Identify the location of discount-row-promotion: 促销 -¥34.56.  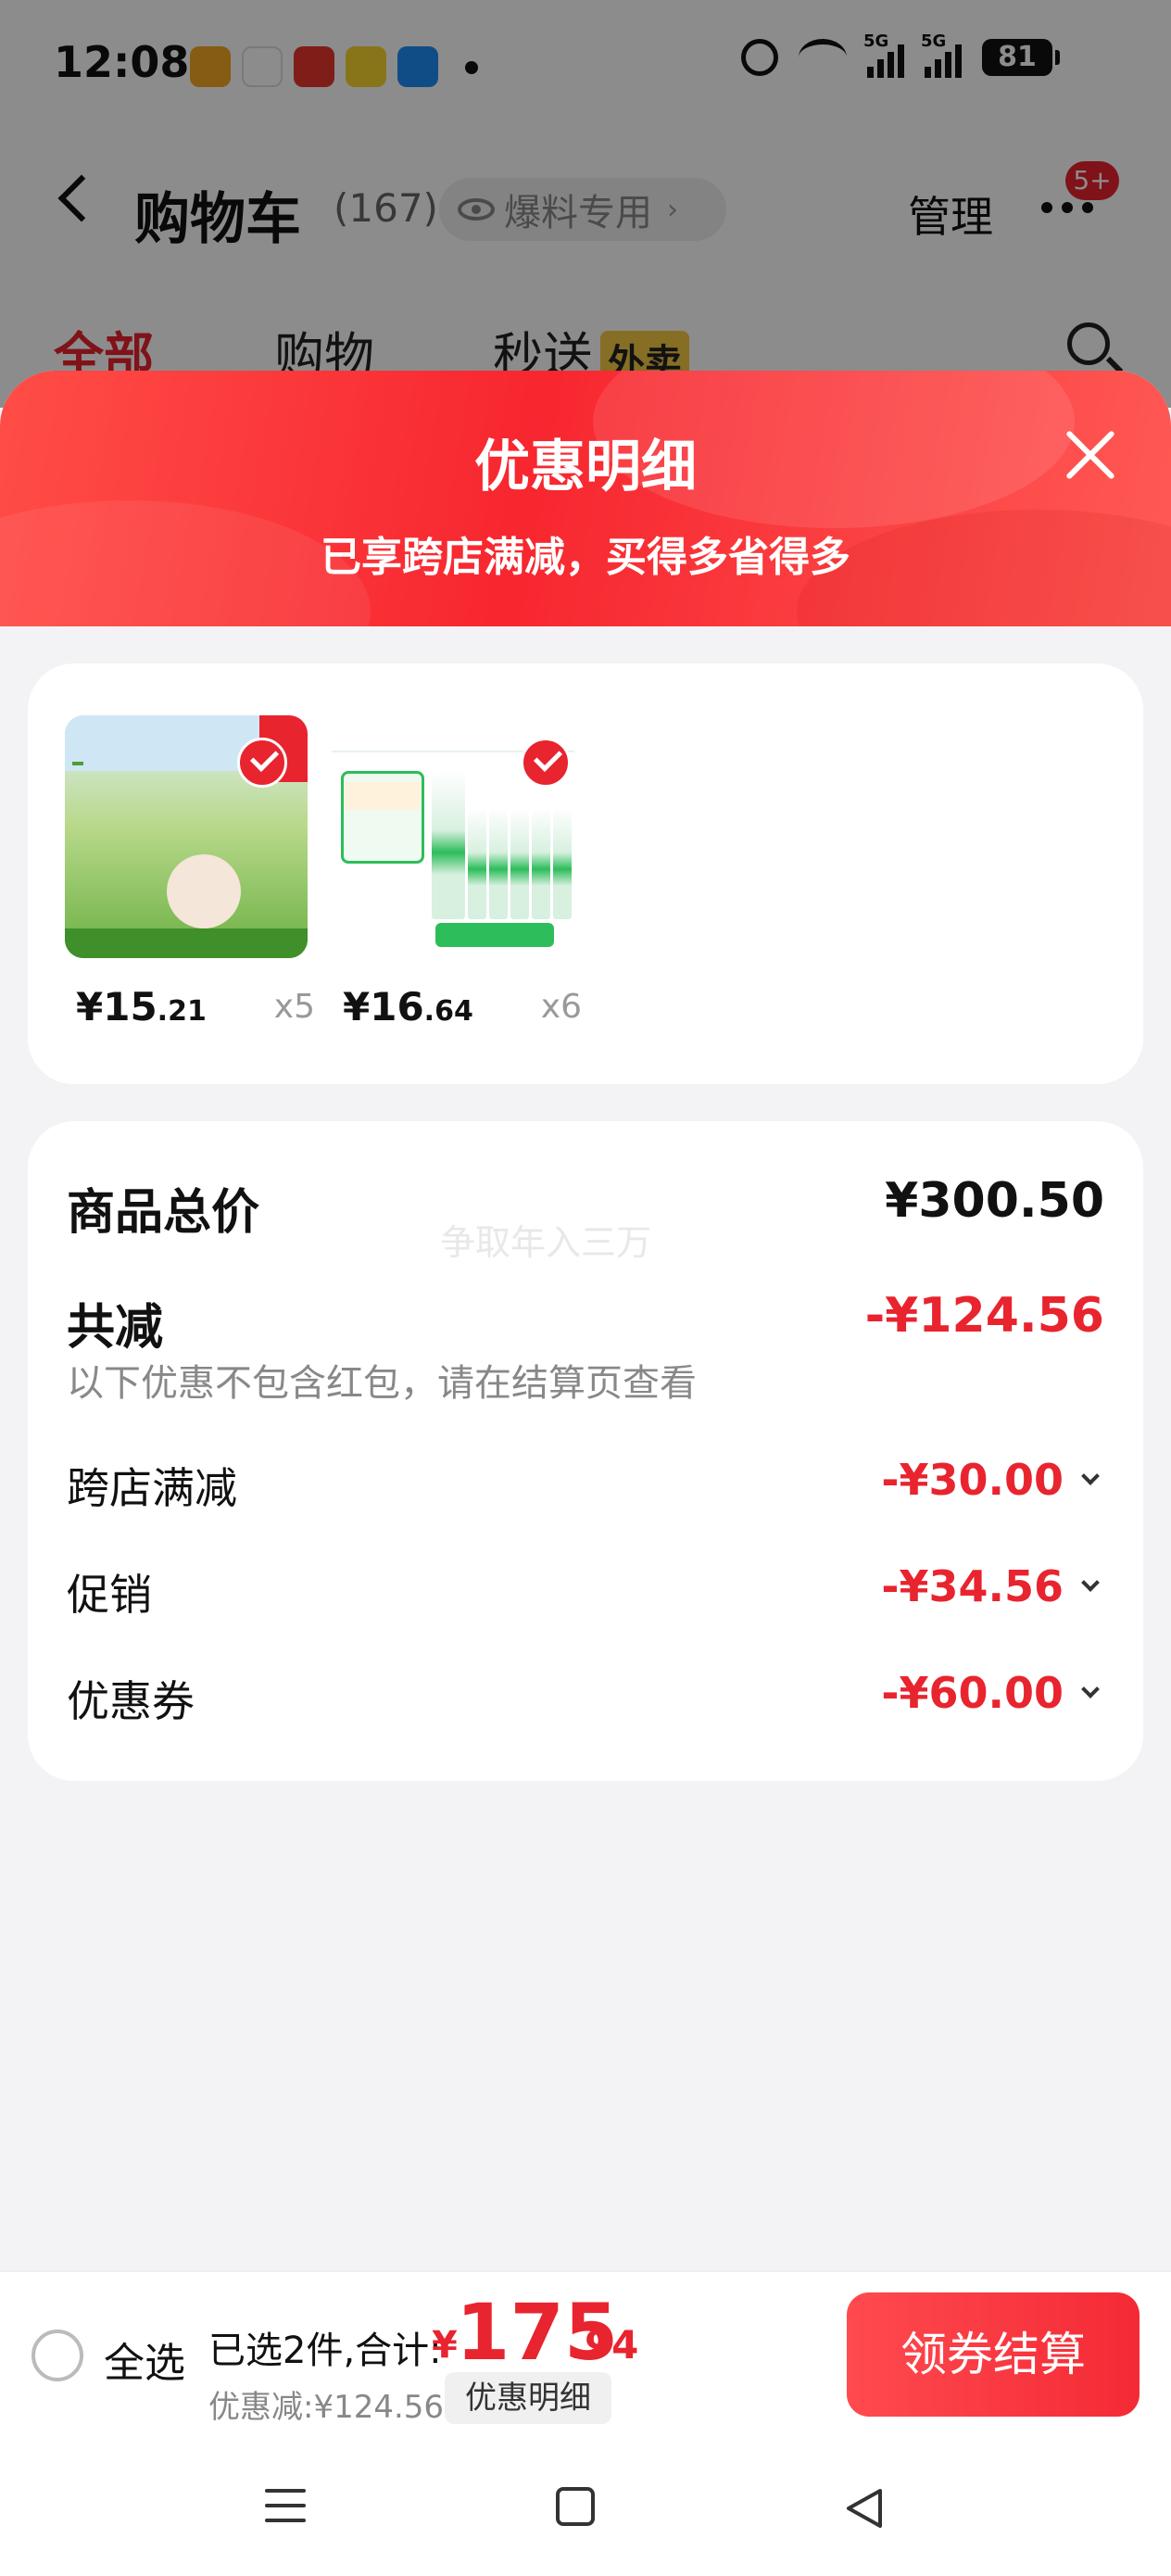
(585, 1591).